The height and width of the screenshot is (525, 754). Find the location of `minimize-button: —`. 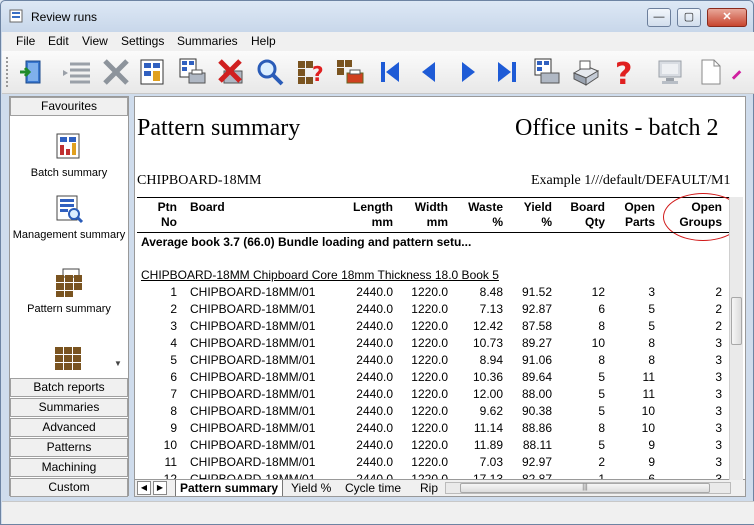

minimize-button: — is located at coordinates (659, 17).